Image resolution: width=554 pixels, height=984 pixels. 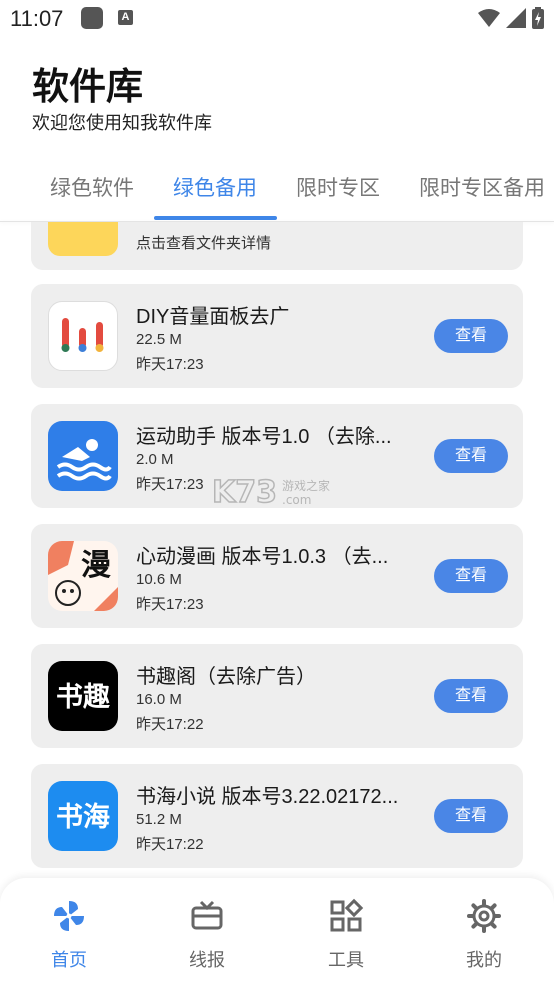 I want to click on app-size: 10.6 M, so click(x=159, y=579).